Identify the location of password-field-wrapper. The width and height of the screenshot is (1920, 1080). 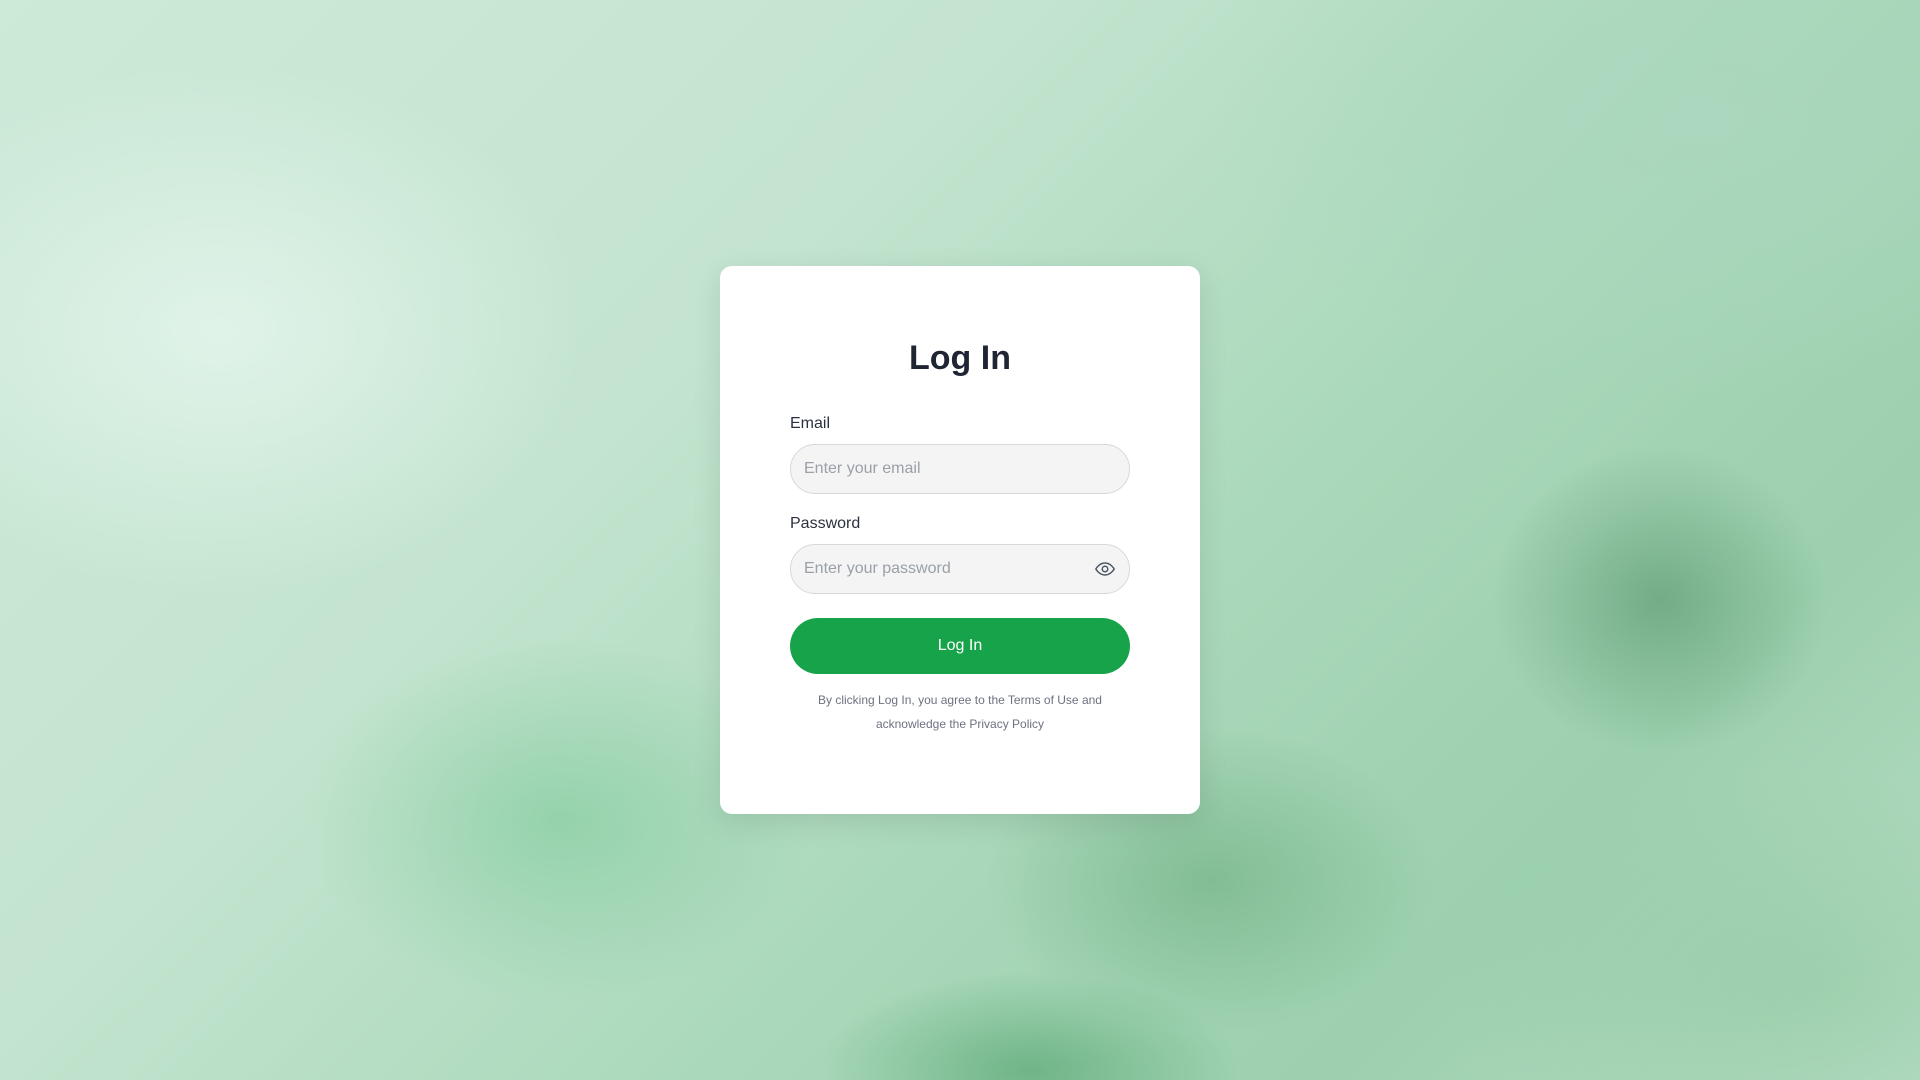
(960, 569).